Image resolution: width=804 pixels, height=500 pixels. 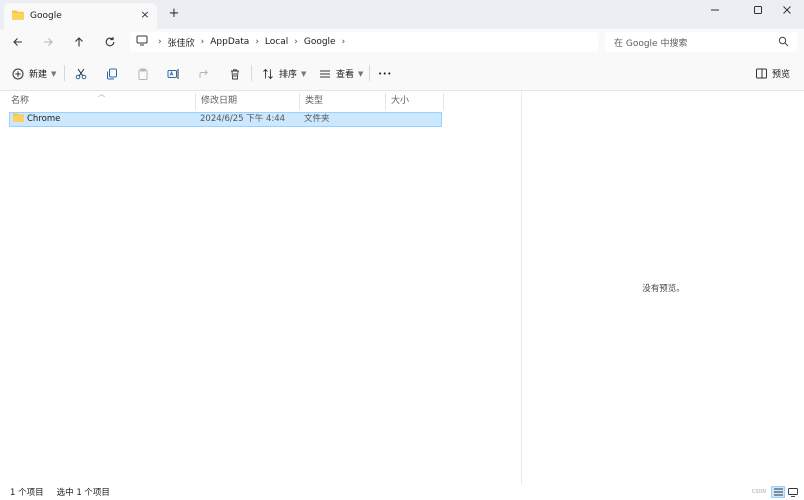 I want to click on no-preview-text: 没有预览。, so click(x=663, y=289).